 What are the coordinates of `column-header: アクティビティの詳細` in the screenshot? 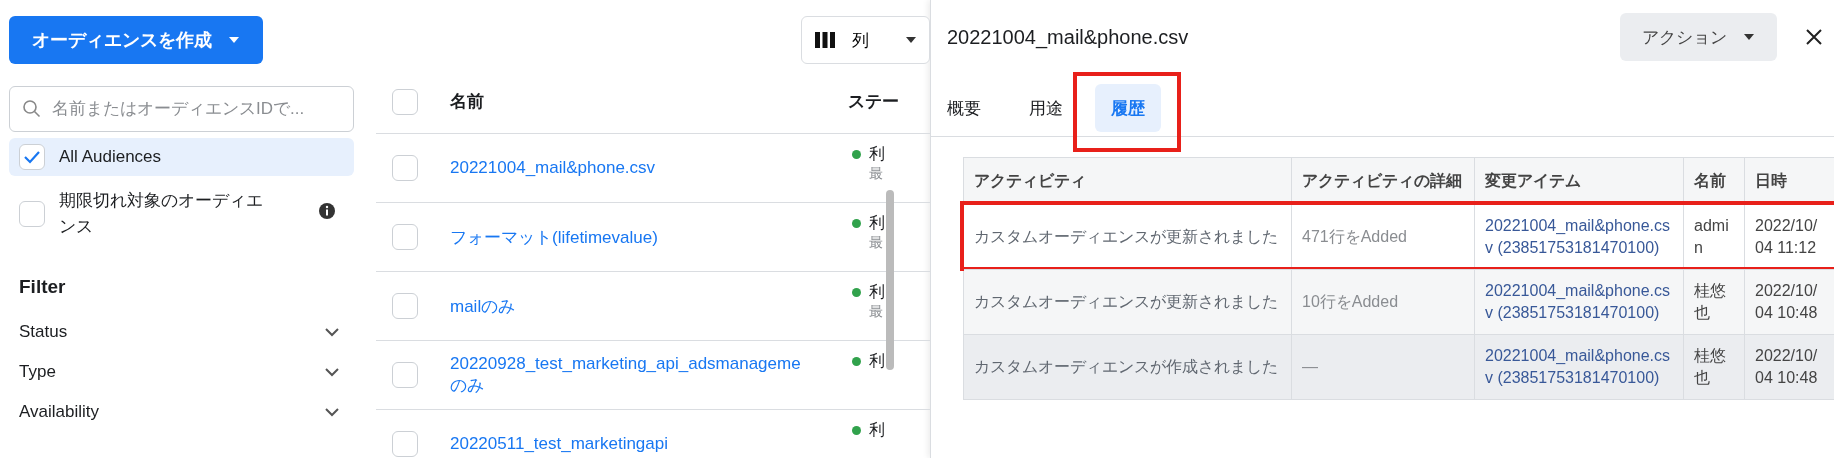 It's located at (1382, 181).